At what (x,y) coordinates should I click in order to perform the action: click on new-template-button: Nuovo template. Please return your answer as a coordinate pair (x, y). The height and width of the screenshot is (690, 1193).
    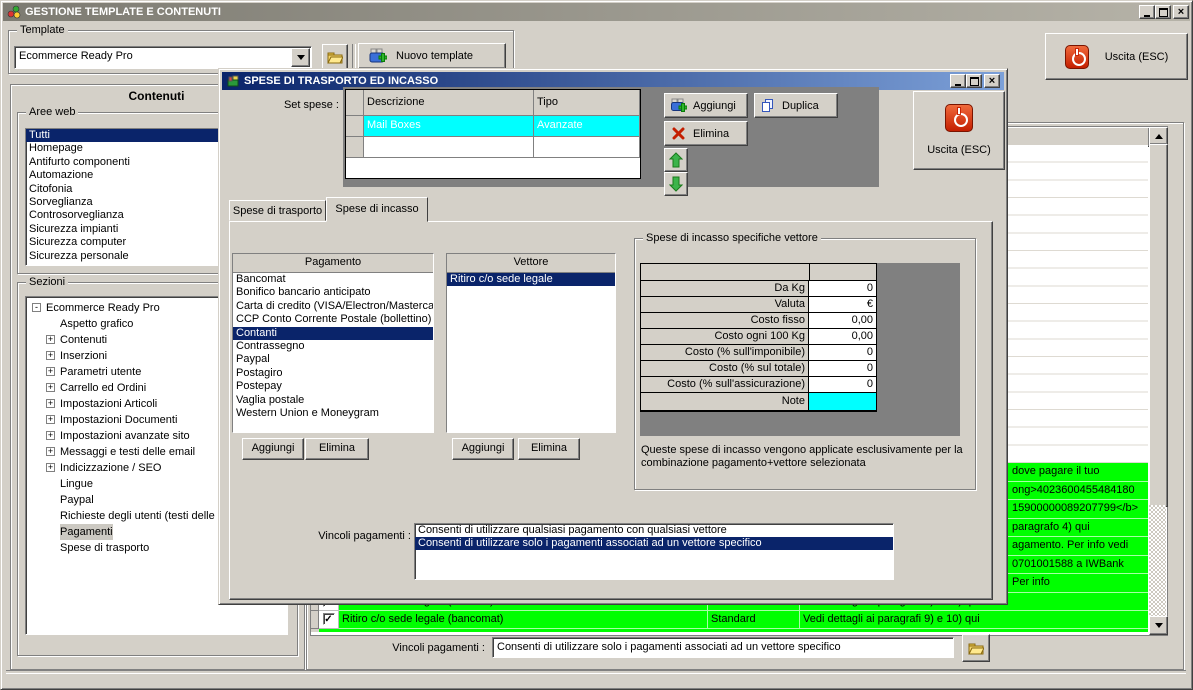
    Looking at the image, I should click on (432, 56).